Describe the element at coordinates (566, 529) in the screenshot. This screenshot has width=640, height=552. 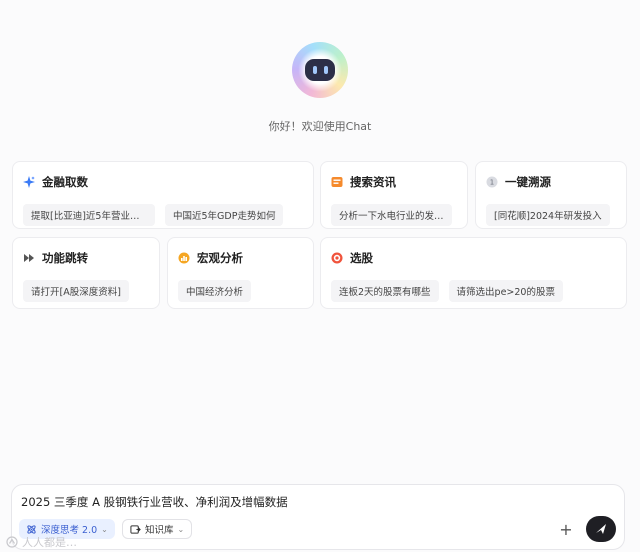
I see `add-attachment-button: +` at that location.